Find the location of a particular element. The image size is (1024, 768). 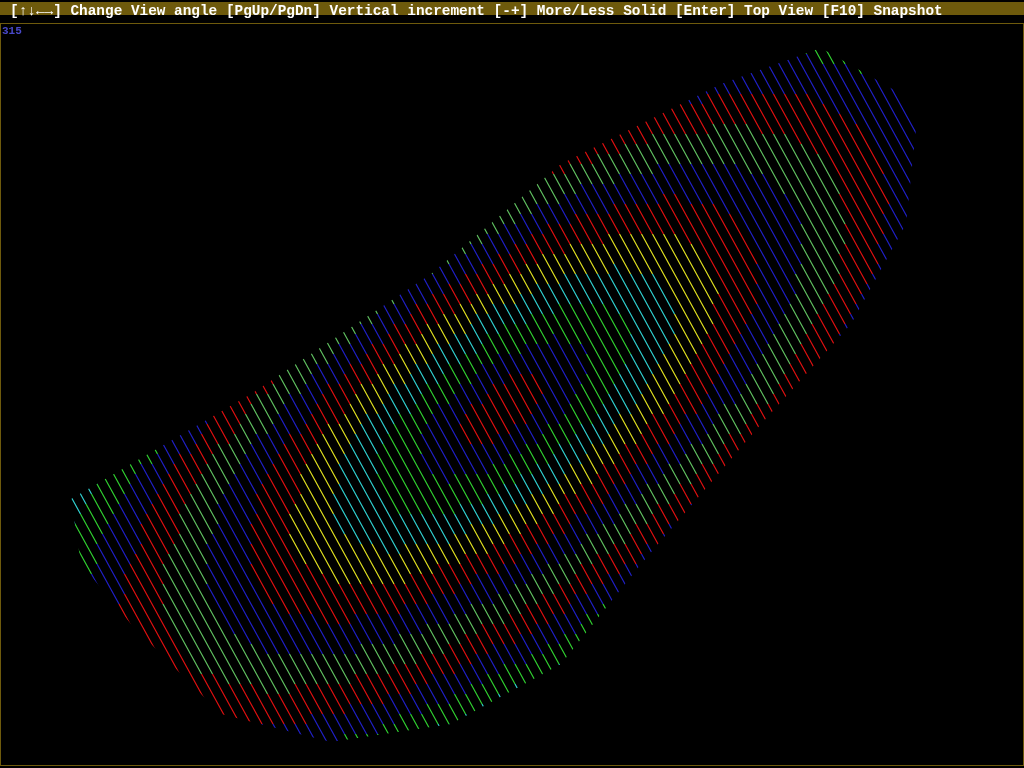

keyboard-hint-text: [↑↓←→] Change View angle [PgUp/PgDn] Vertical increment [-+] More/Less Solid [Enter] Top View [F10] Snapshot is located at coordinates (476, 11).